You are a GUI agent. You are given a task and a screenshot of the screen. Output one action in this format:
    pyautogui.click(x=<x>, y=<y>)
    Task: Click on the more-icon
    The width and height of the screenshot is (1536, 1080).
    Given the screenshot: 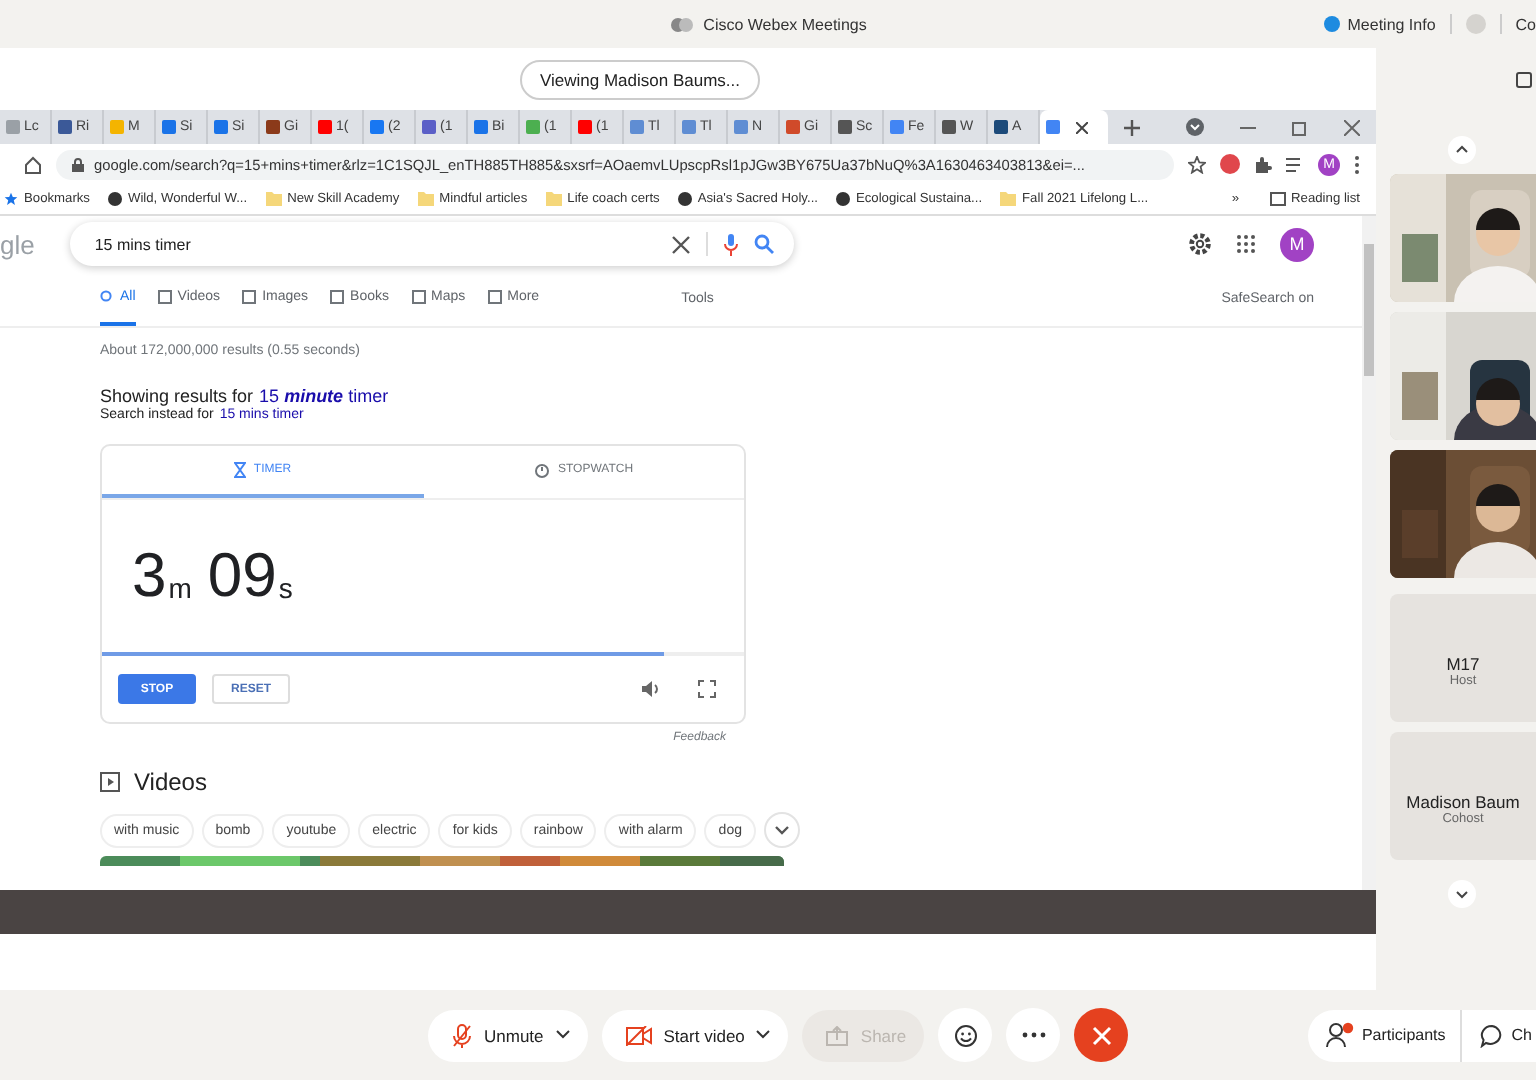 What is the action you would take?
    pyautogui.click(x=1033, y=1035)
    